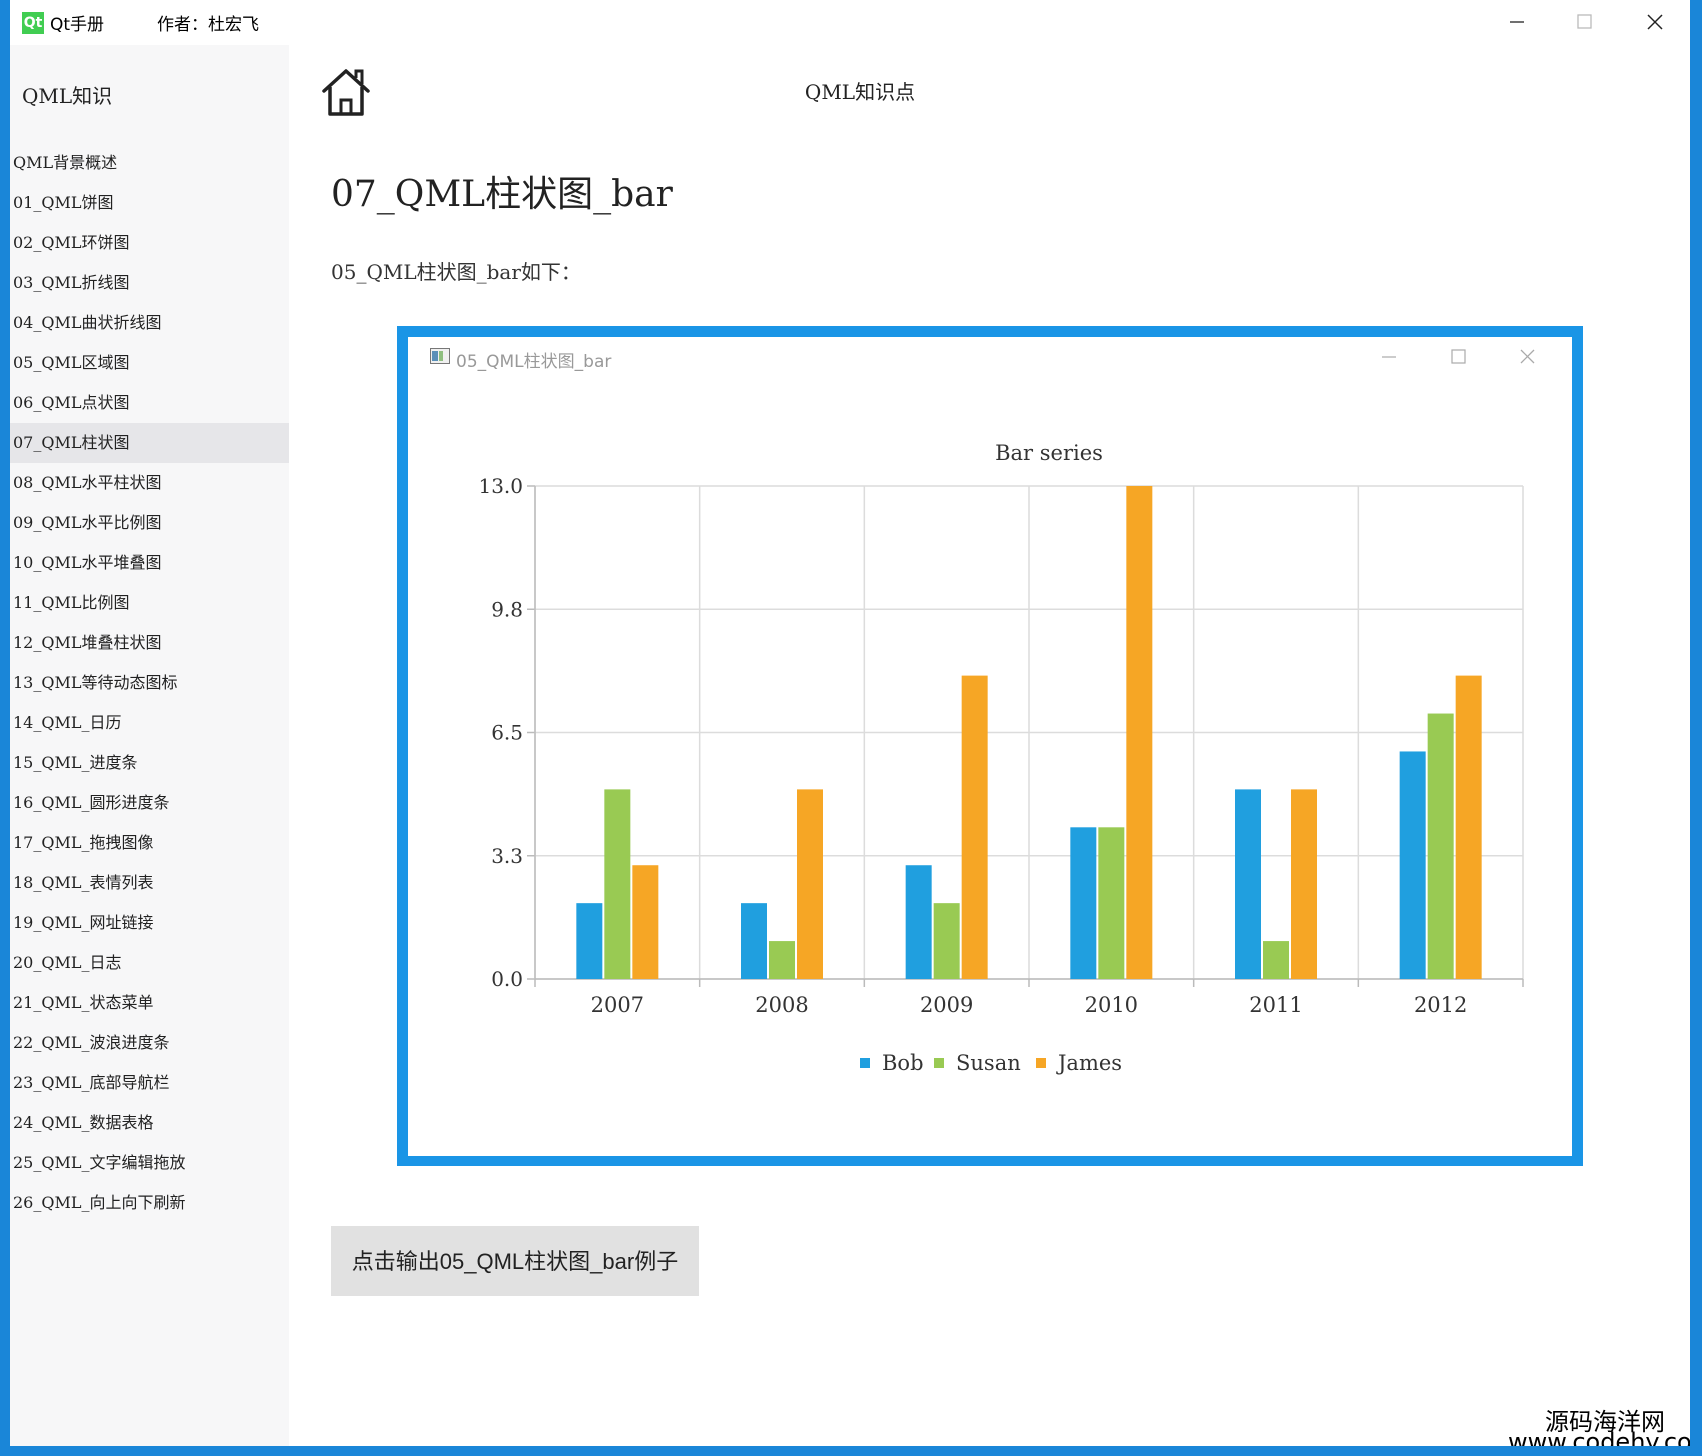 The height and width of the screenshot is (1456, 1702). What do you see at coordinates (507, 979) in the screenshot?
I see `y-tick-label: 0.0` at bounding box center [507, 979].